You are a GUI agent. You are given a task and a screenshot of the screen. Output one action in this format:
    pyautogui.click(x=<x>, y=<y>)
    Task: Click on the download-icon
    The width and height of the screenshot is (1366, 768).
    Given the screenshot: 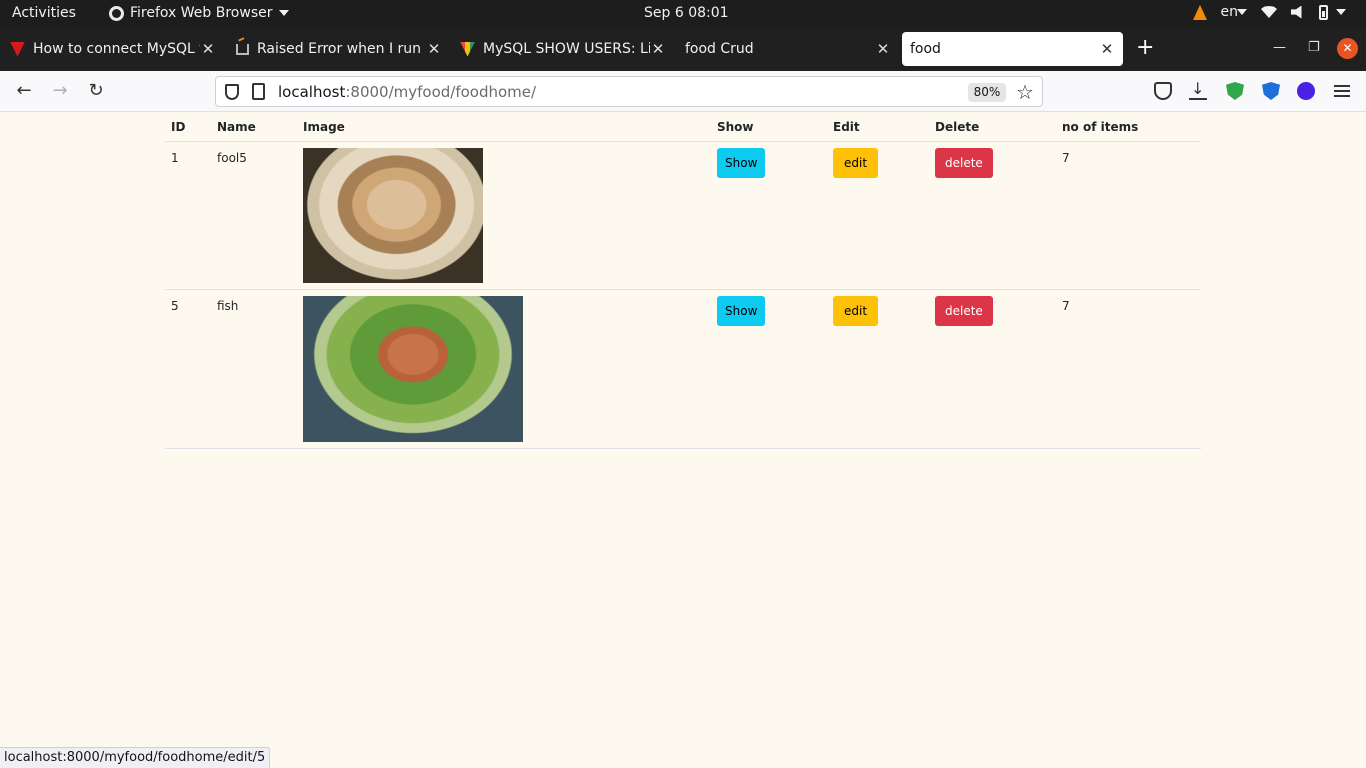 What is the action you would take?
    pyautogui.click(x=1198, y=89)
    